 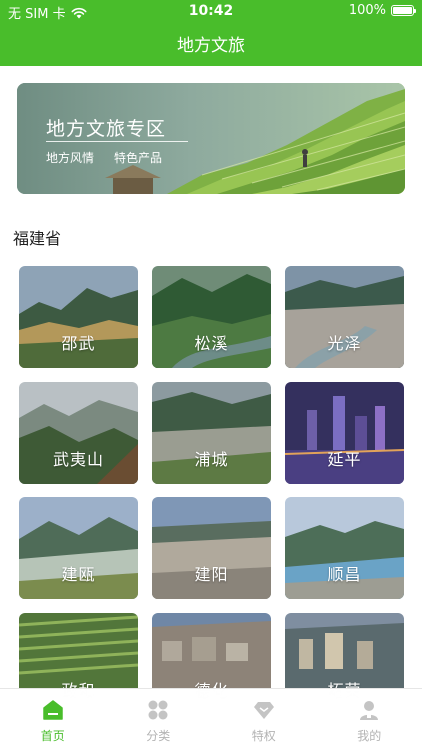 What do you see at coordinates (211, 33) in the screenshot?
I see `app-header: 无 SIM 卡 10:42 100% 地方文旅` at bounding box center [211, 33].